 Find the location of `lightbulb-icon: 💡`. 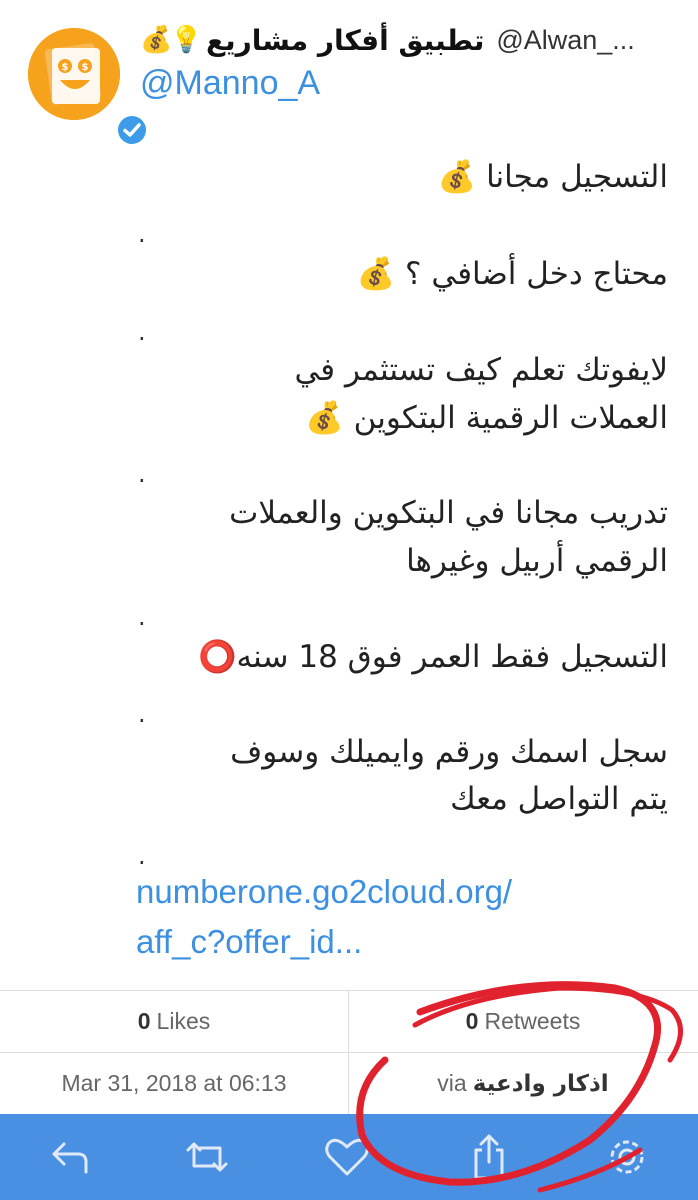

lightbulb-icon: 💡 is located at coordinates (186, 40).